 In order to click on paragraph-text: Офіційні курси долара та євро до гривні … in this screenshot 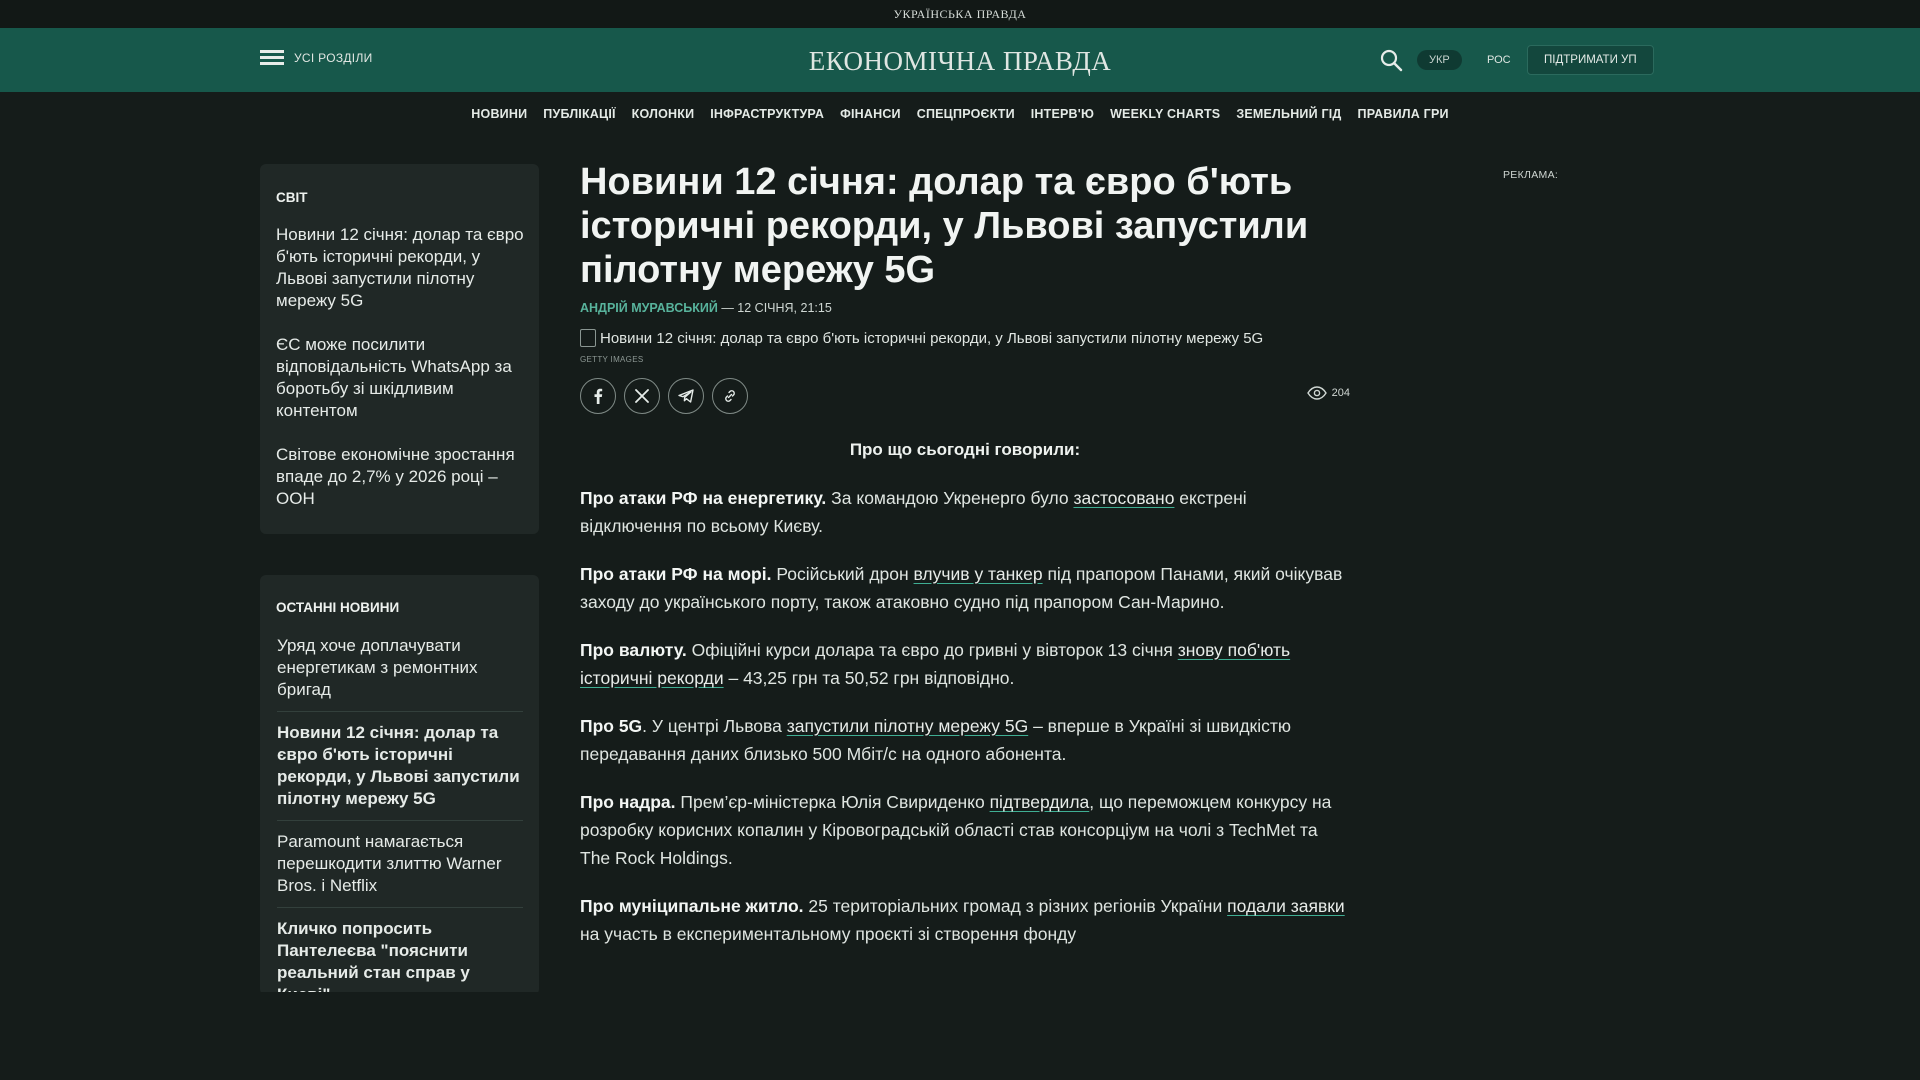, I will do `click(932, 650)`.